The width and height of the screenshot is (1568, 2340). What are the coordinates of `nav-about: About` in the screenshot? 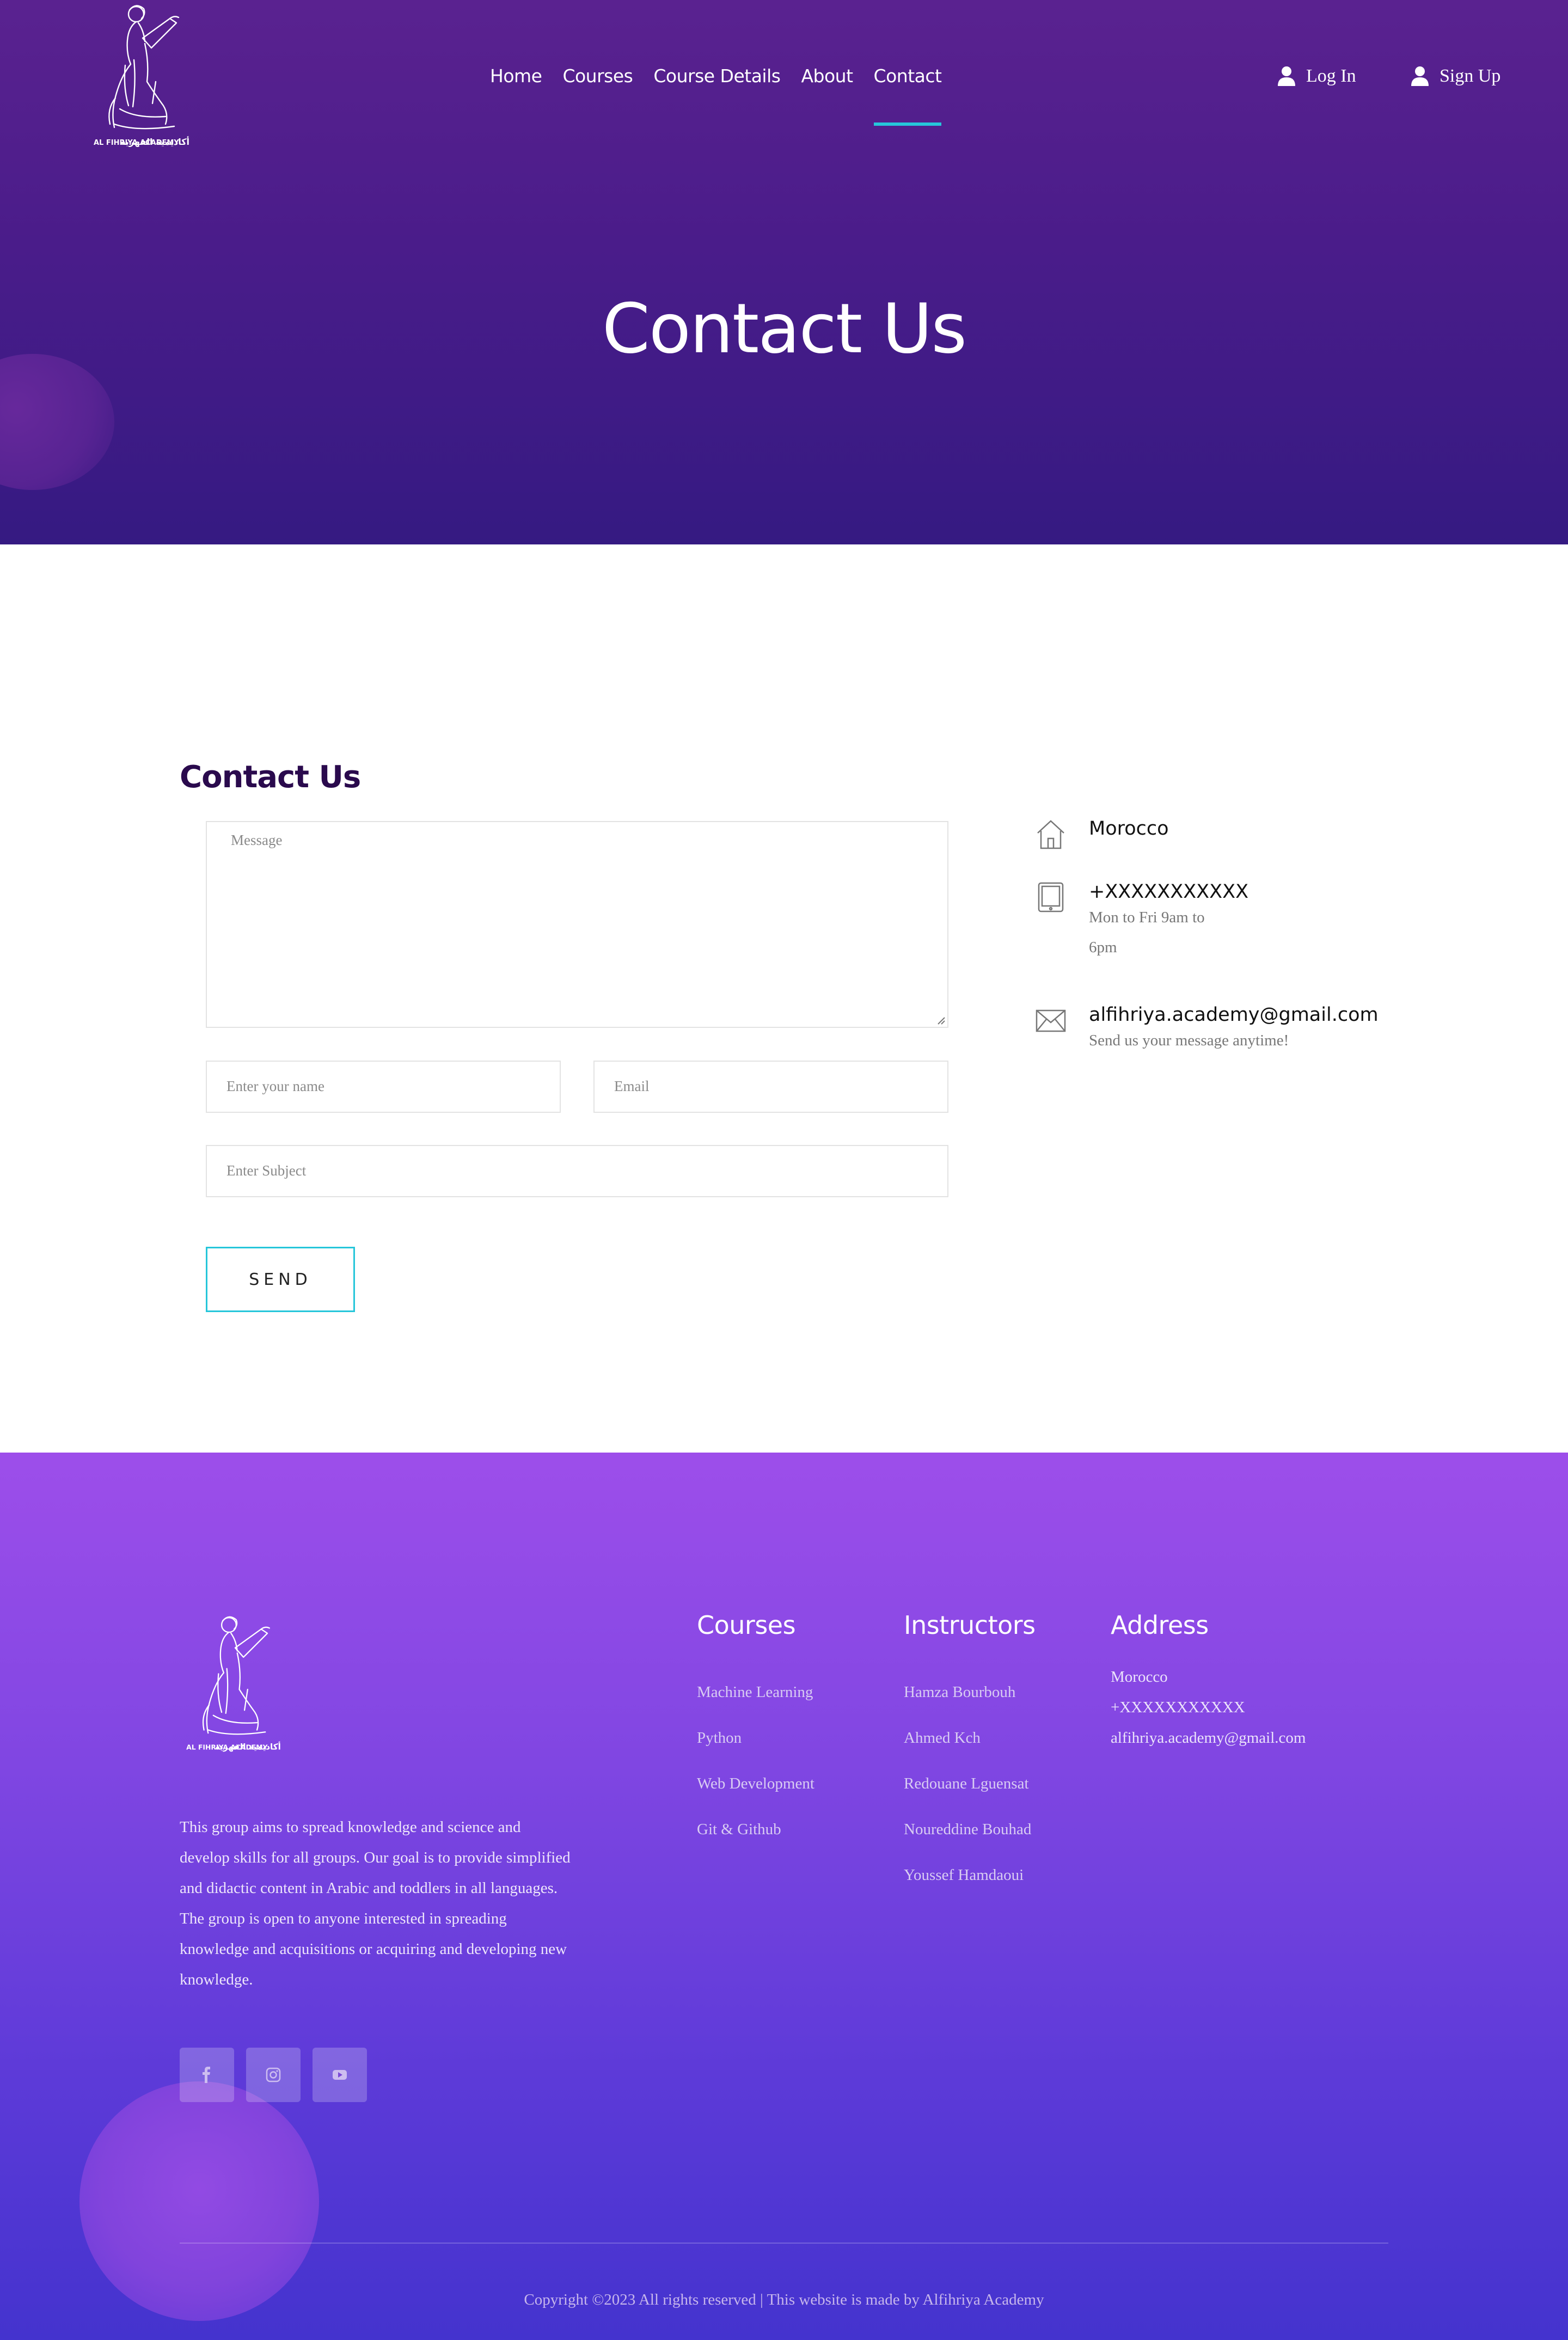 It's located at (827, 77).